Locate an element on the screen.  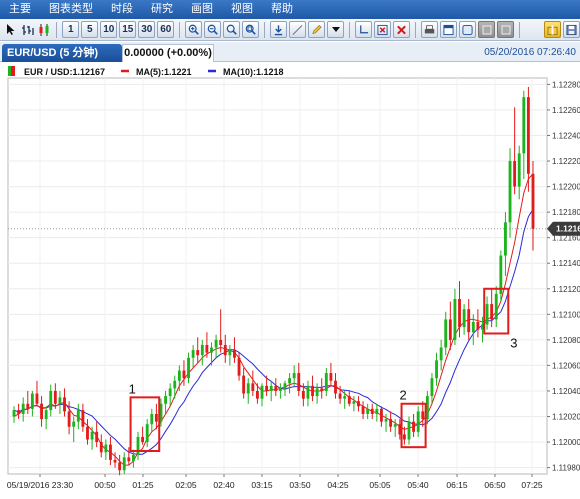
menu-item-view: 视图 is located at coordinates (242, 9).